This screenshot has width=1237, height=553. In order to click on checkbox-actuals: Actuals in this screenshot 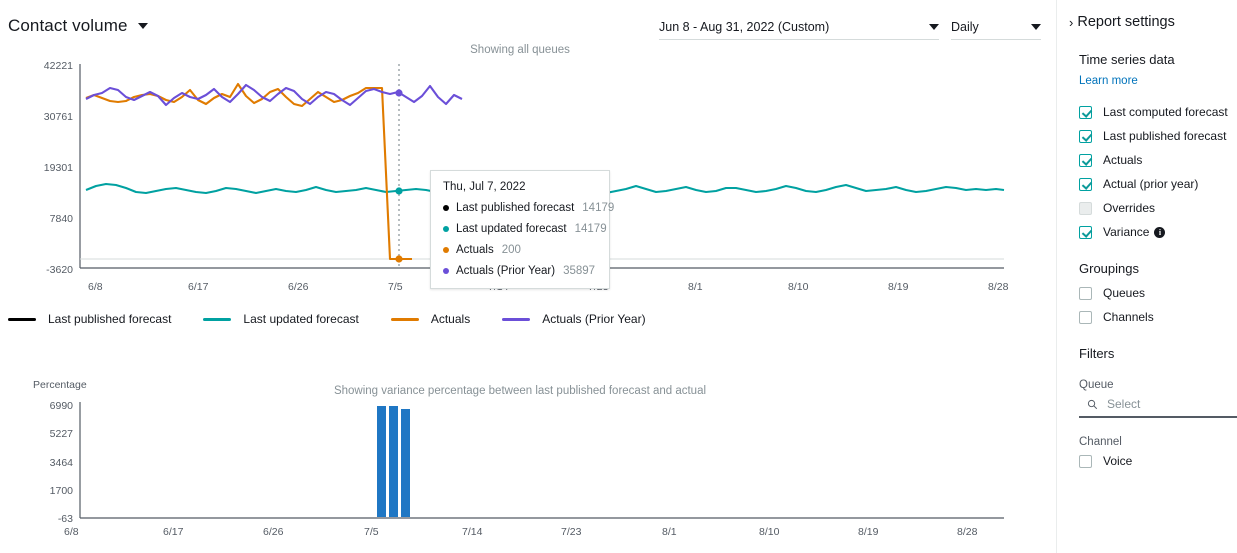, I will do `click(1158, 160)`.